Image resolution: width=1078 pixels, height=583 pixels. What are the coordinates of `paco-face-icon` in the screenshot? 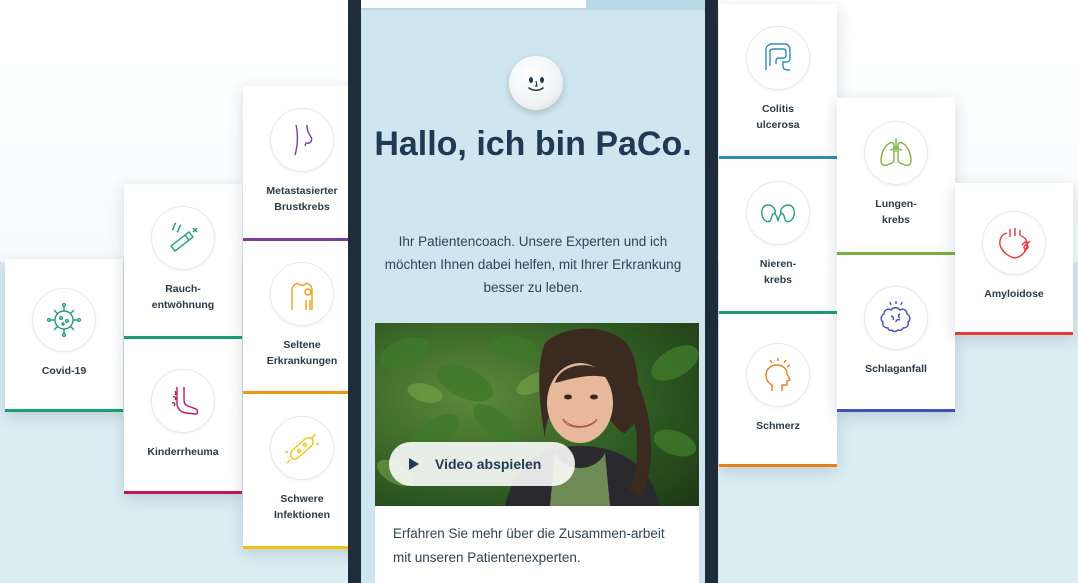 It's located at (536, 84).